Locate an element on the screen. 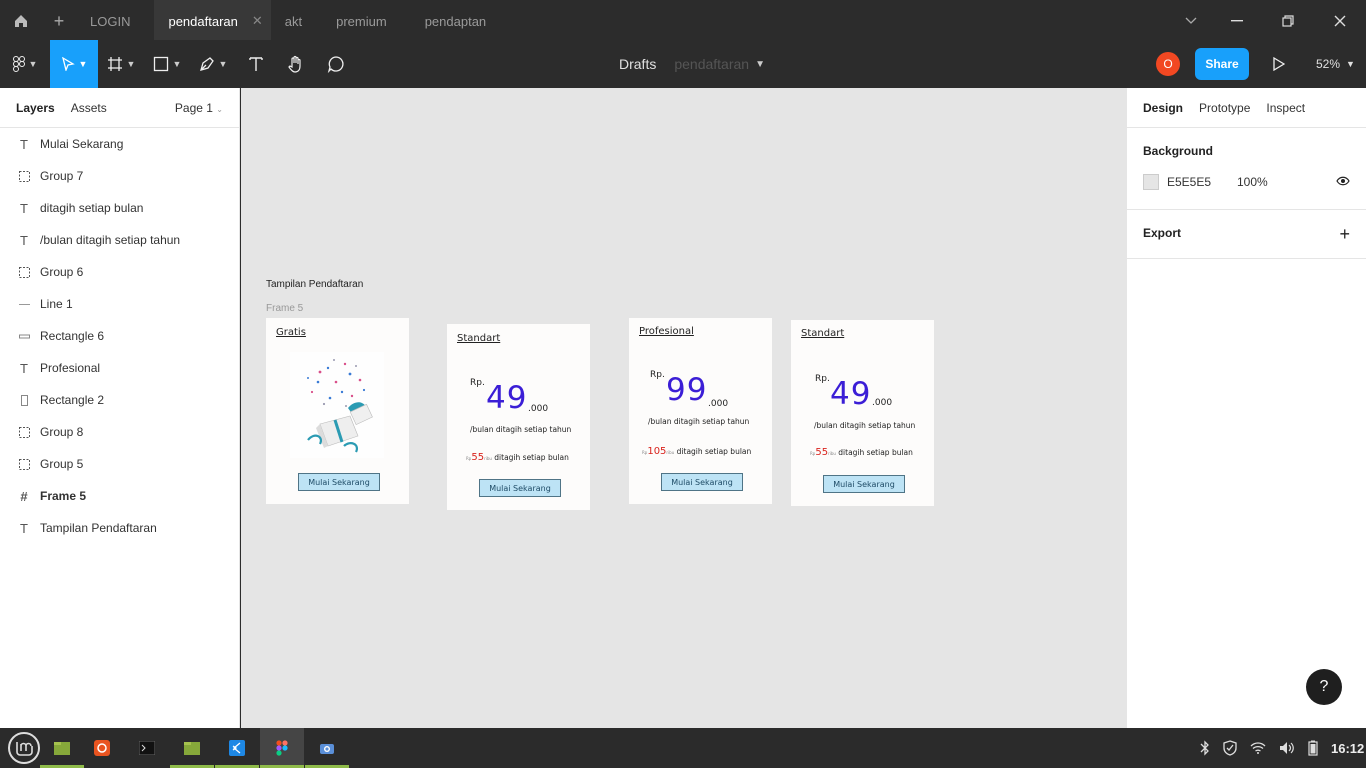 Image resolution: width=1366 pixels, height=768 pixels. share-button: Share is located at coordinates (1222, 64).